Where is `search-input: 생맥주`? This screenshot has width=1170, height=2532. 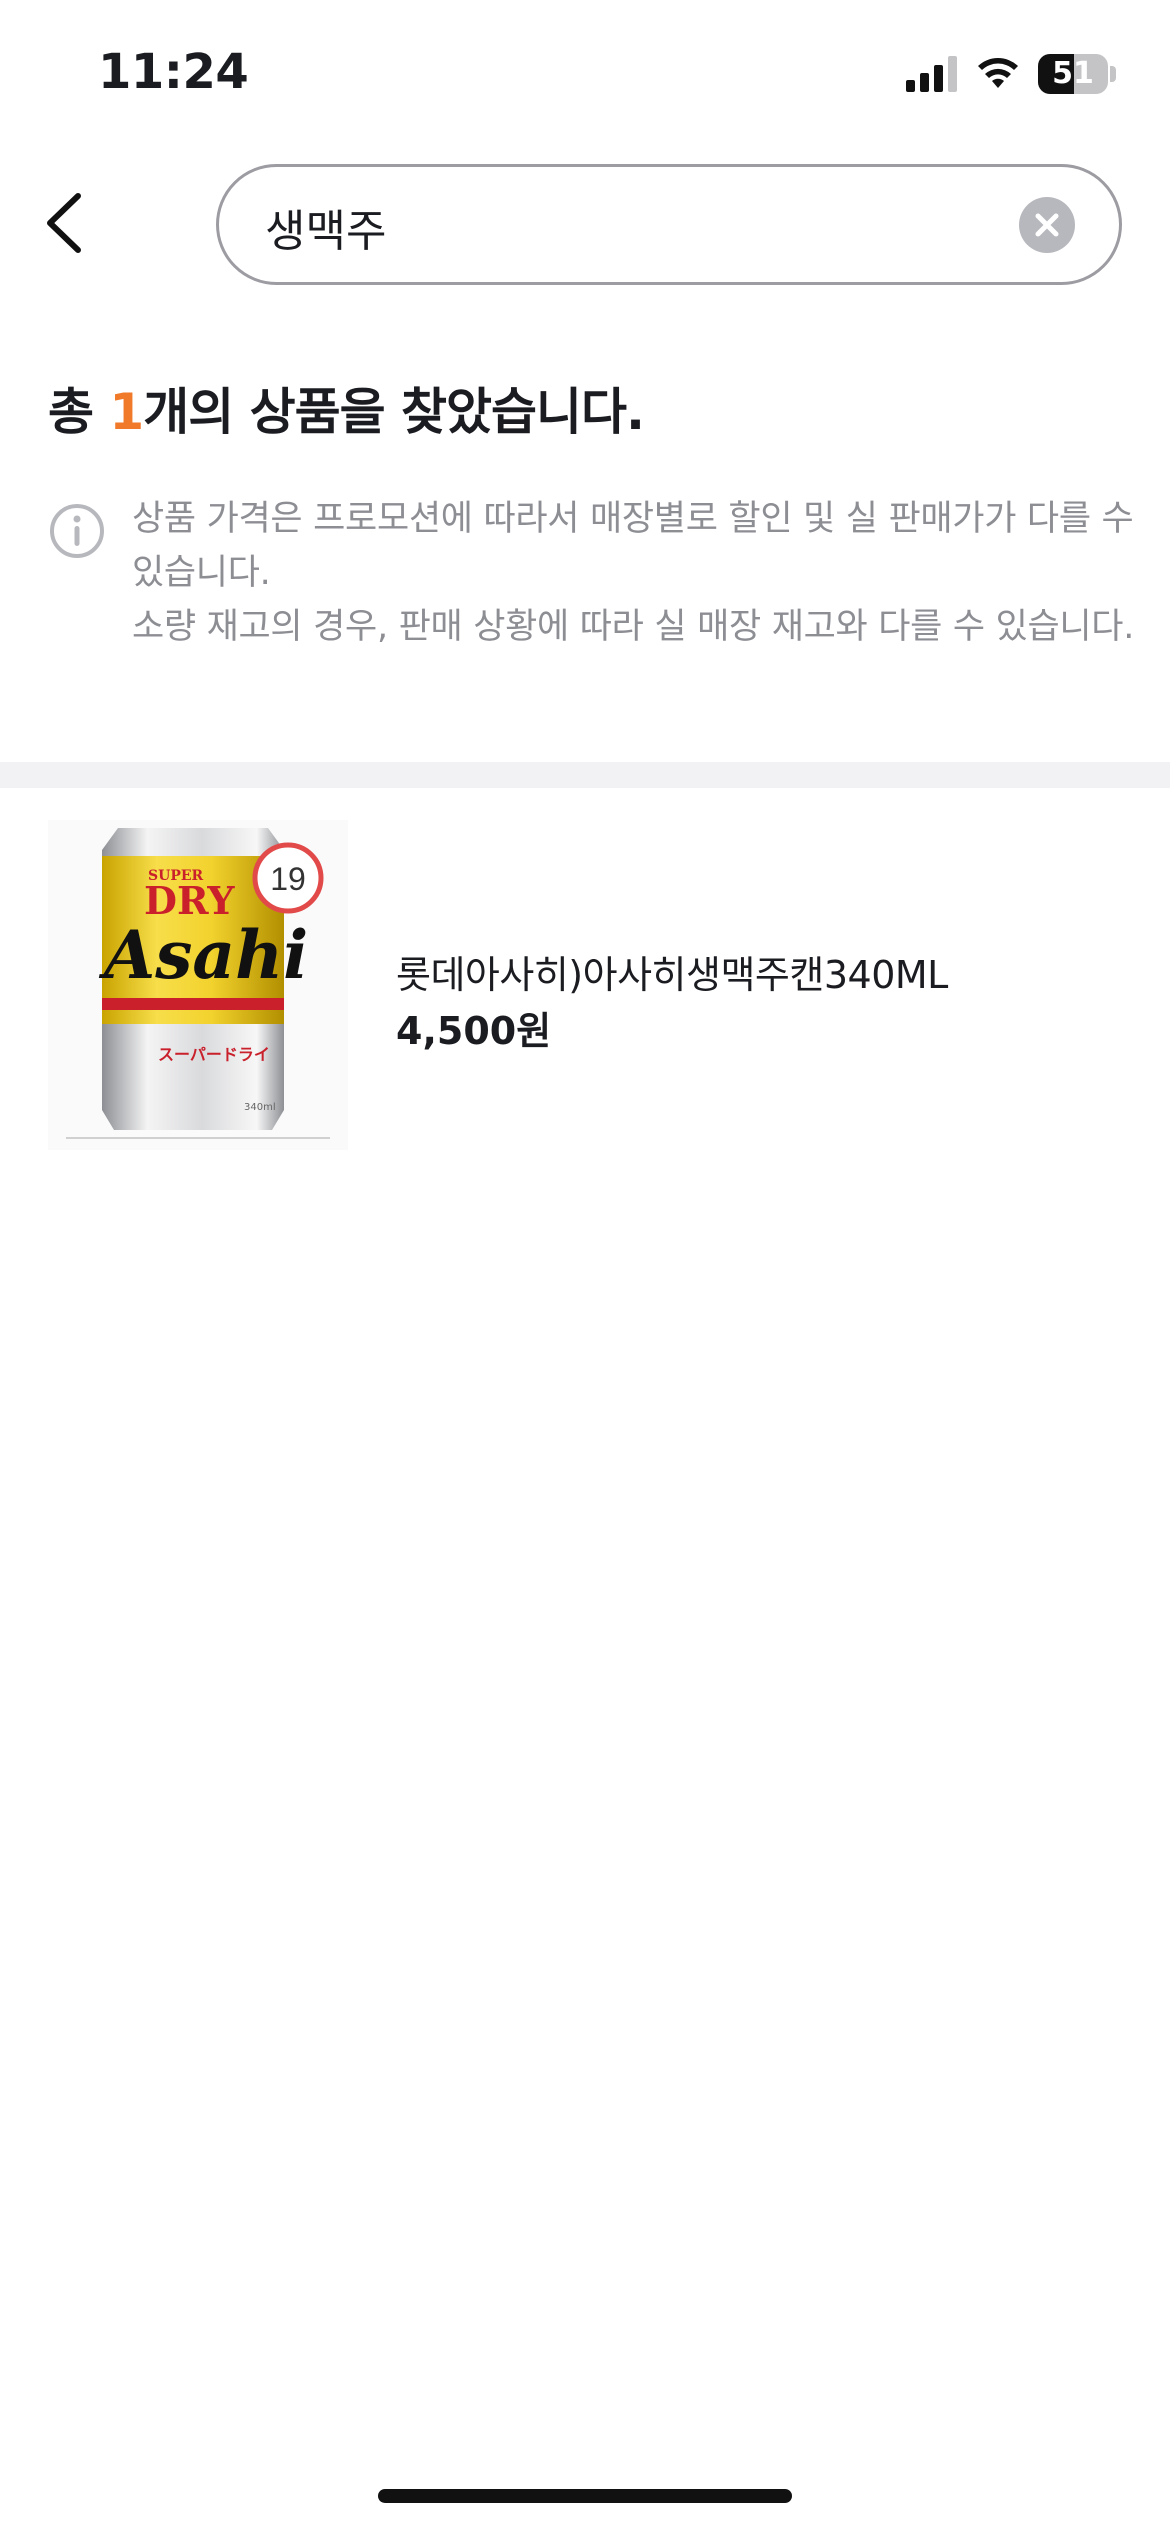
search-input: 생맥주 is located at coordinates (669, 224).